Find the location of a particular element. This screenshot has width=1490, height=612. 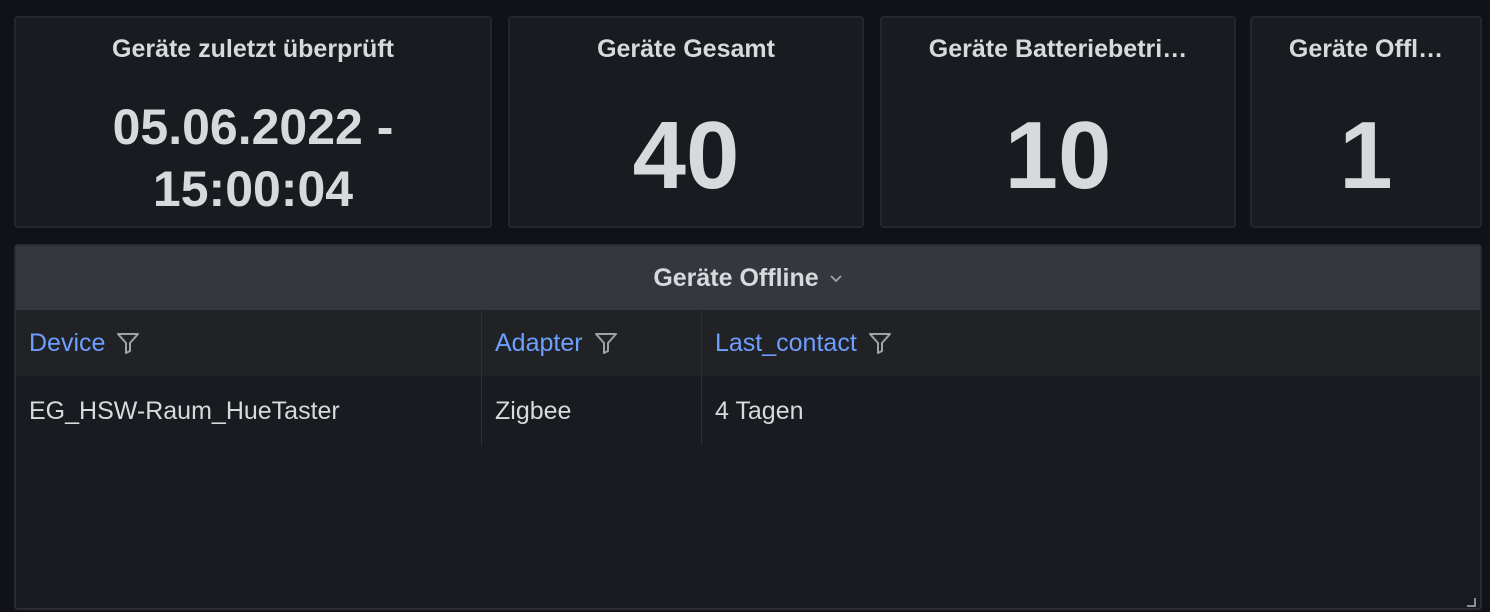

column-header-label: Adapter is located at coordinates (539, 343).